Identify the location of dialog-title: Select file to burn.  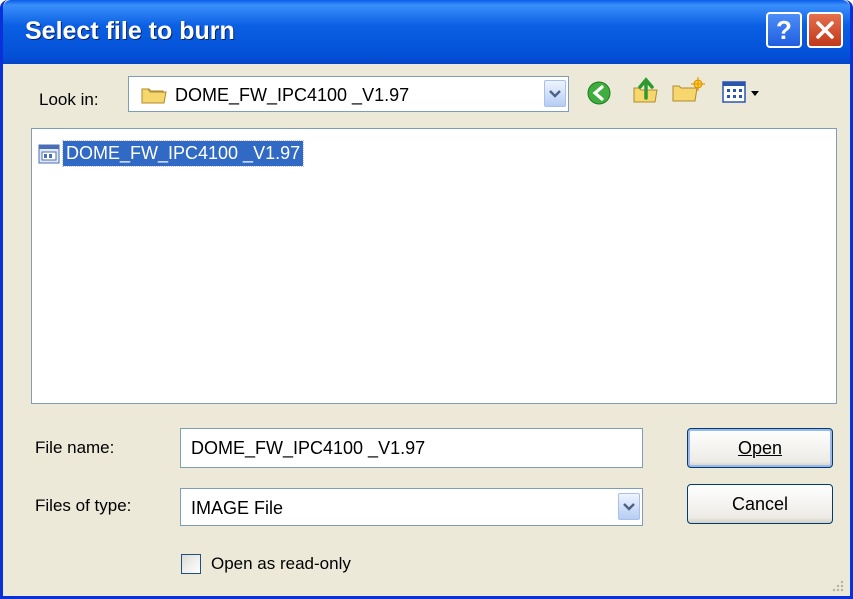
(130, 31).